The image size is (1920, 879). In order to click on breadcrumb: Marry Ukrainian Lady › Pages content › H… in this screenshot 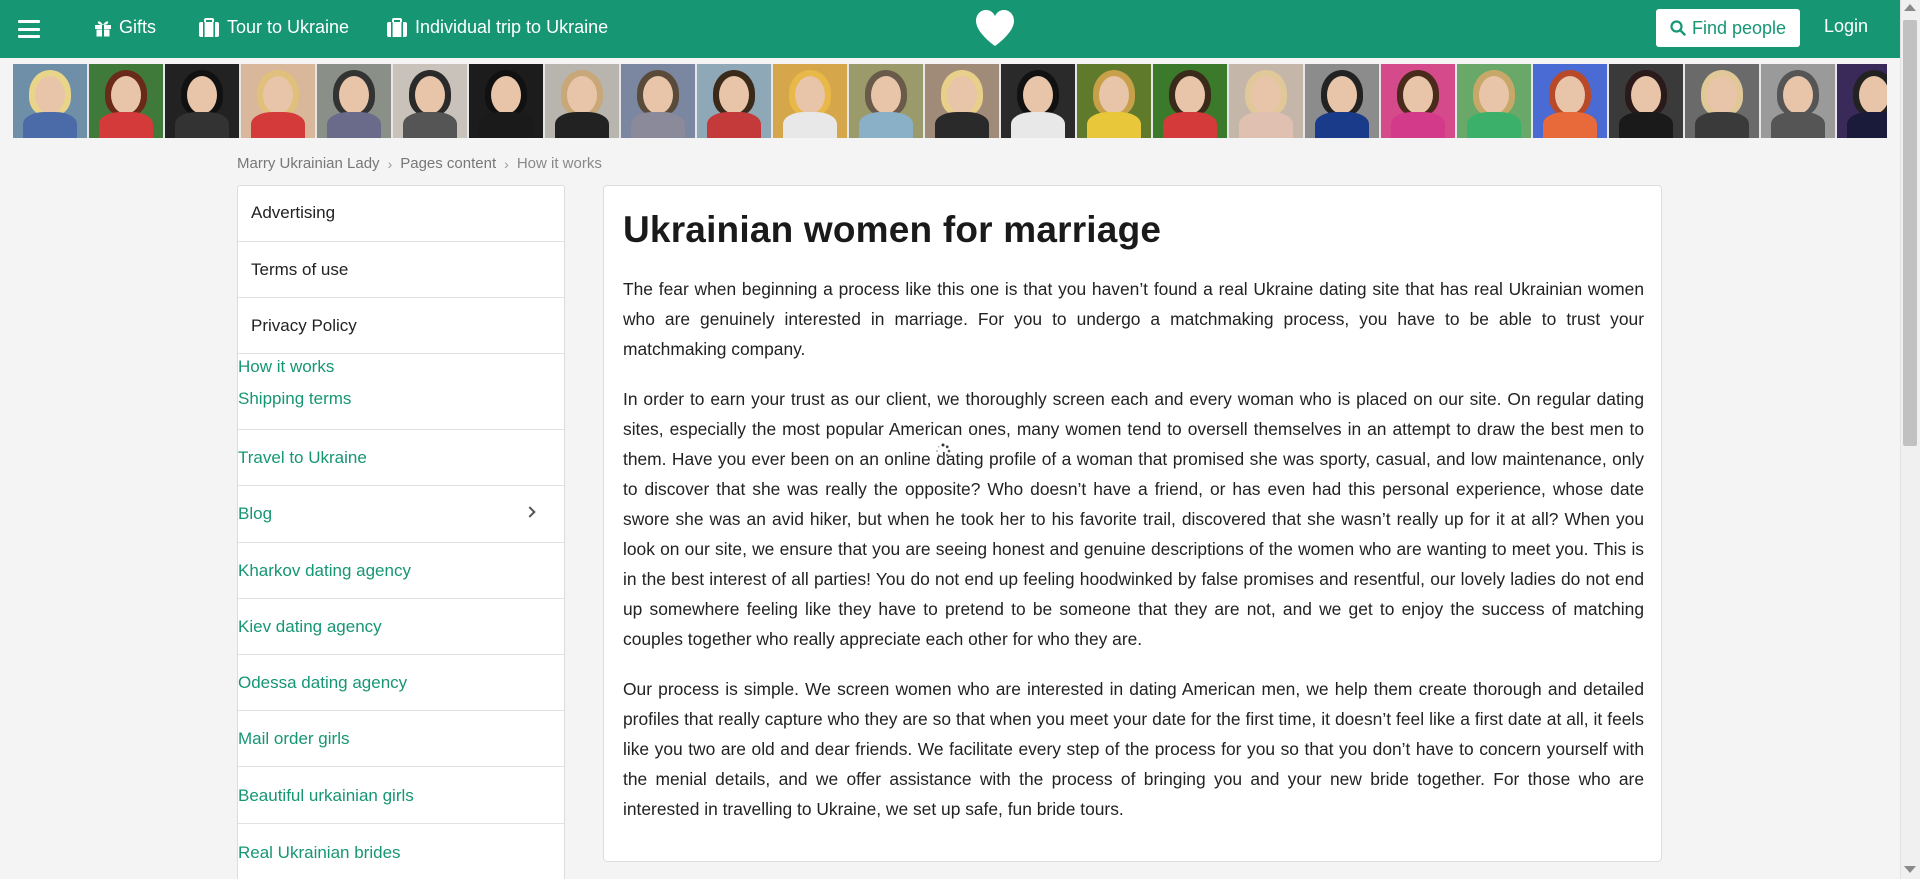, I will do `click(419, 163)`.